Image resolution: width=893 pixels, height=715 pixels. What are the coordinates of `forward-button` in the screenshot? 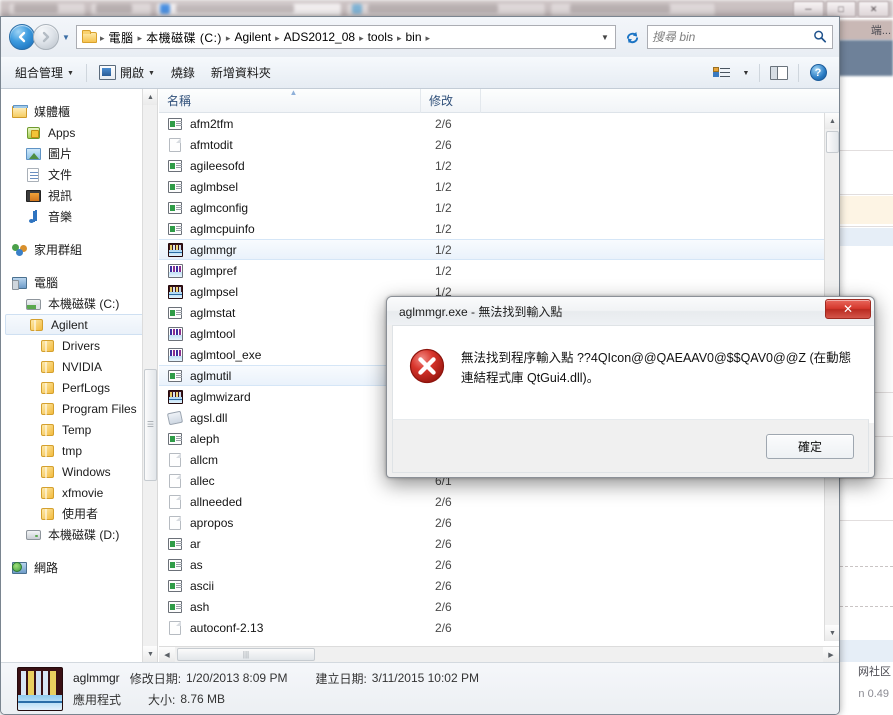 It's located at (46, 37).